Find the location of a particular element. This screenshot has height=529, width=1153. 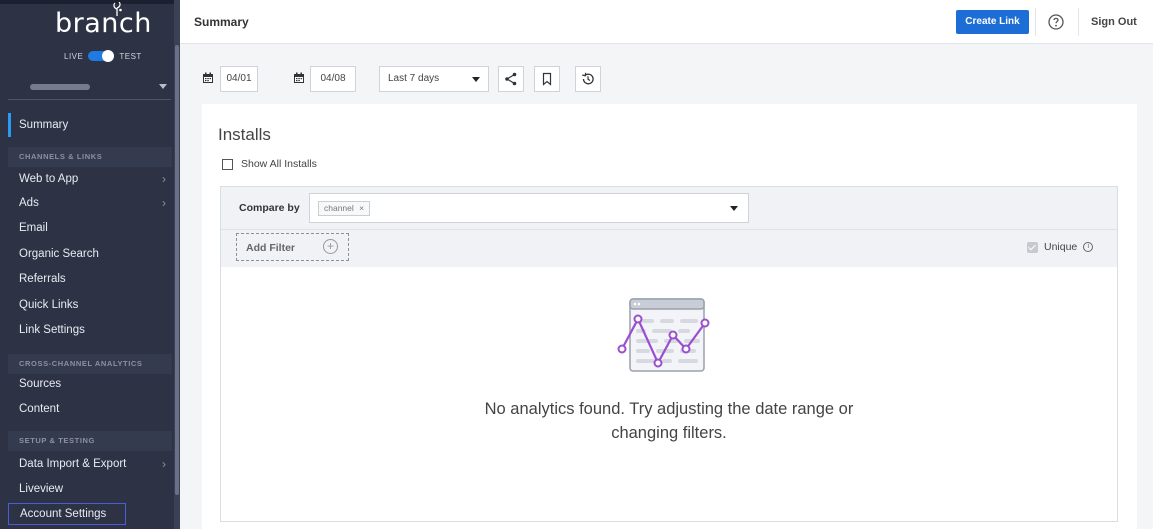

section-channels-links: CHANNELS & LINKS is located at coordinates (90, 157).